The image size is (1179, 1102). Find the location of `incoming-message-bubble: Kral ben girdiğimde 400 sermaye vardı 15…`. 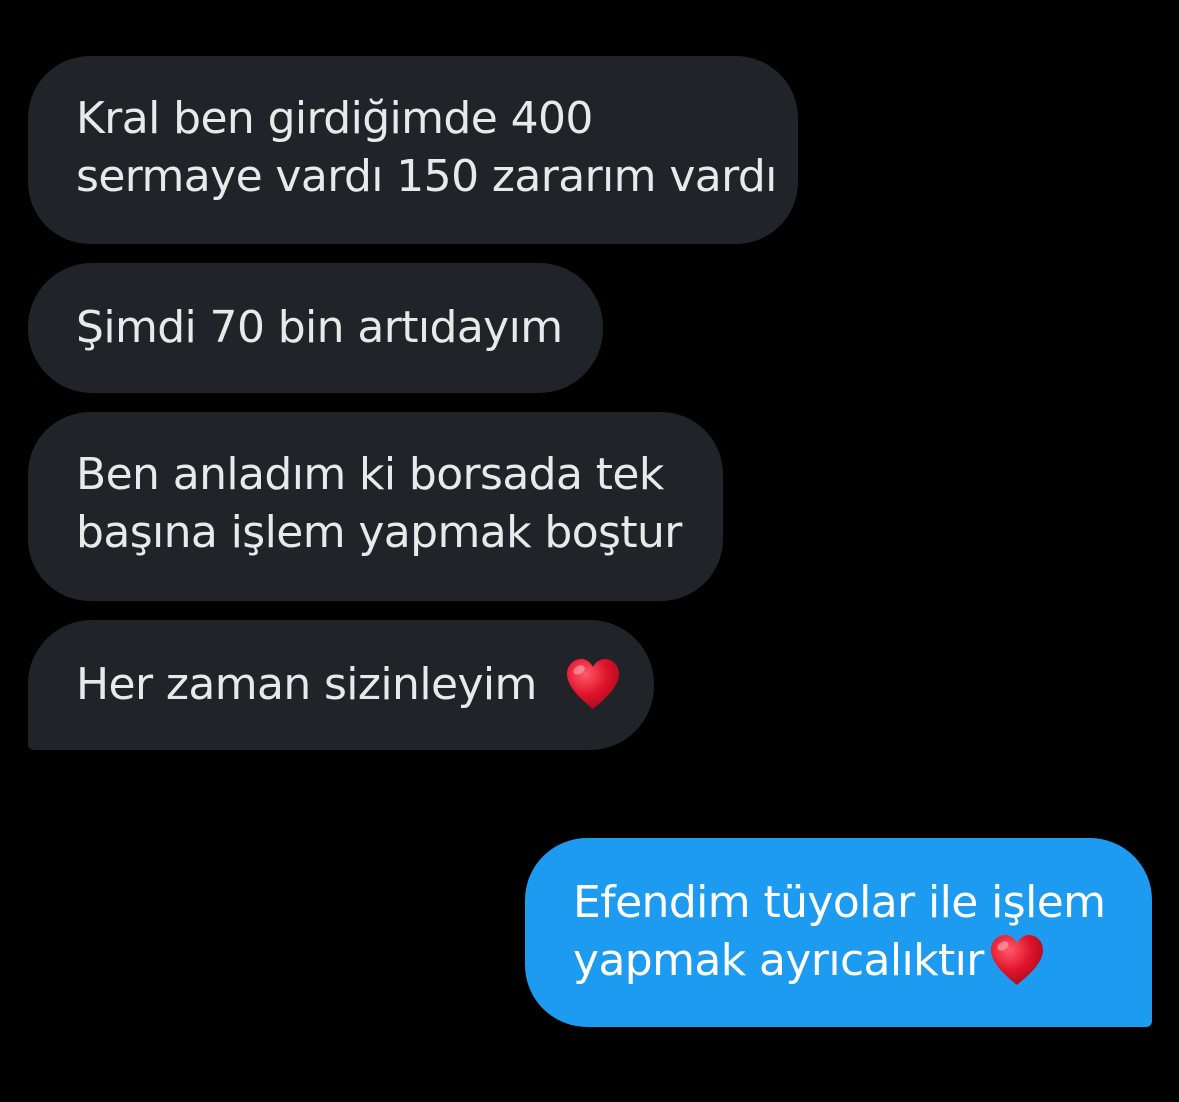

incoming-message-bubble: Kral ben girdiğimde 400 sermaye vardı 15… is located at coordinates (413, 150).